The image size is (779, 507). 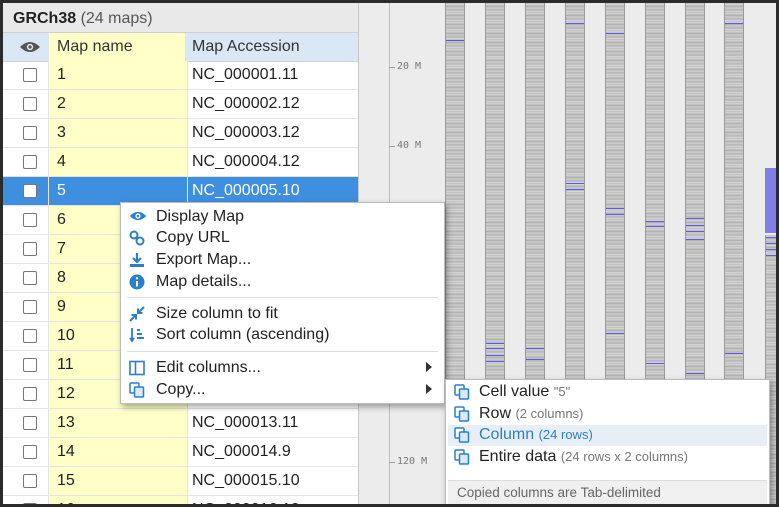 What do you see at coordinates (272, 191) in the screenshot?
I see `map-accession-cell: NC_000005.10` at bounding box center [272, 191].